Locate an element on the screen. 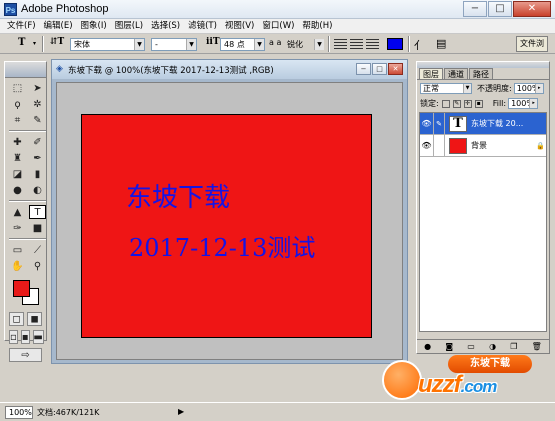 Image resolution: width=555 pixels, height=421 pixels. zoom-icon: ⚲ is located at coordinates (37, 266).